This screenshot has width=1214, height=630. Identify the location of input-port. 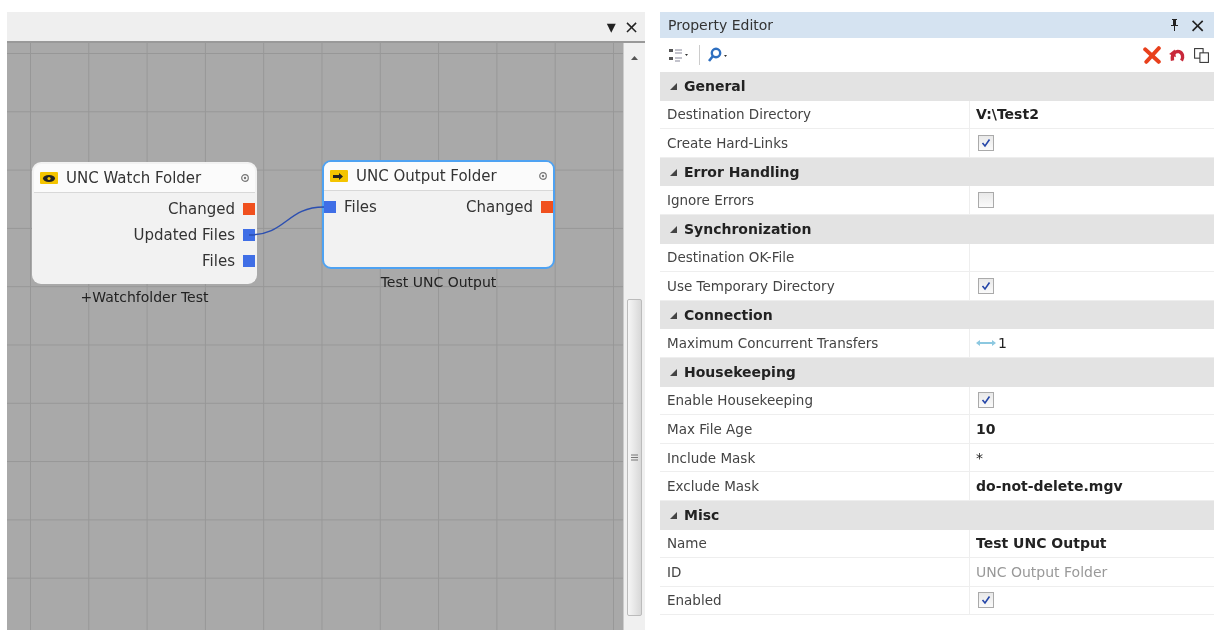
(330, 207).